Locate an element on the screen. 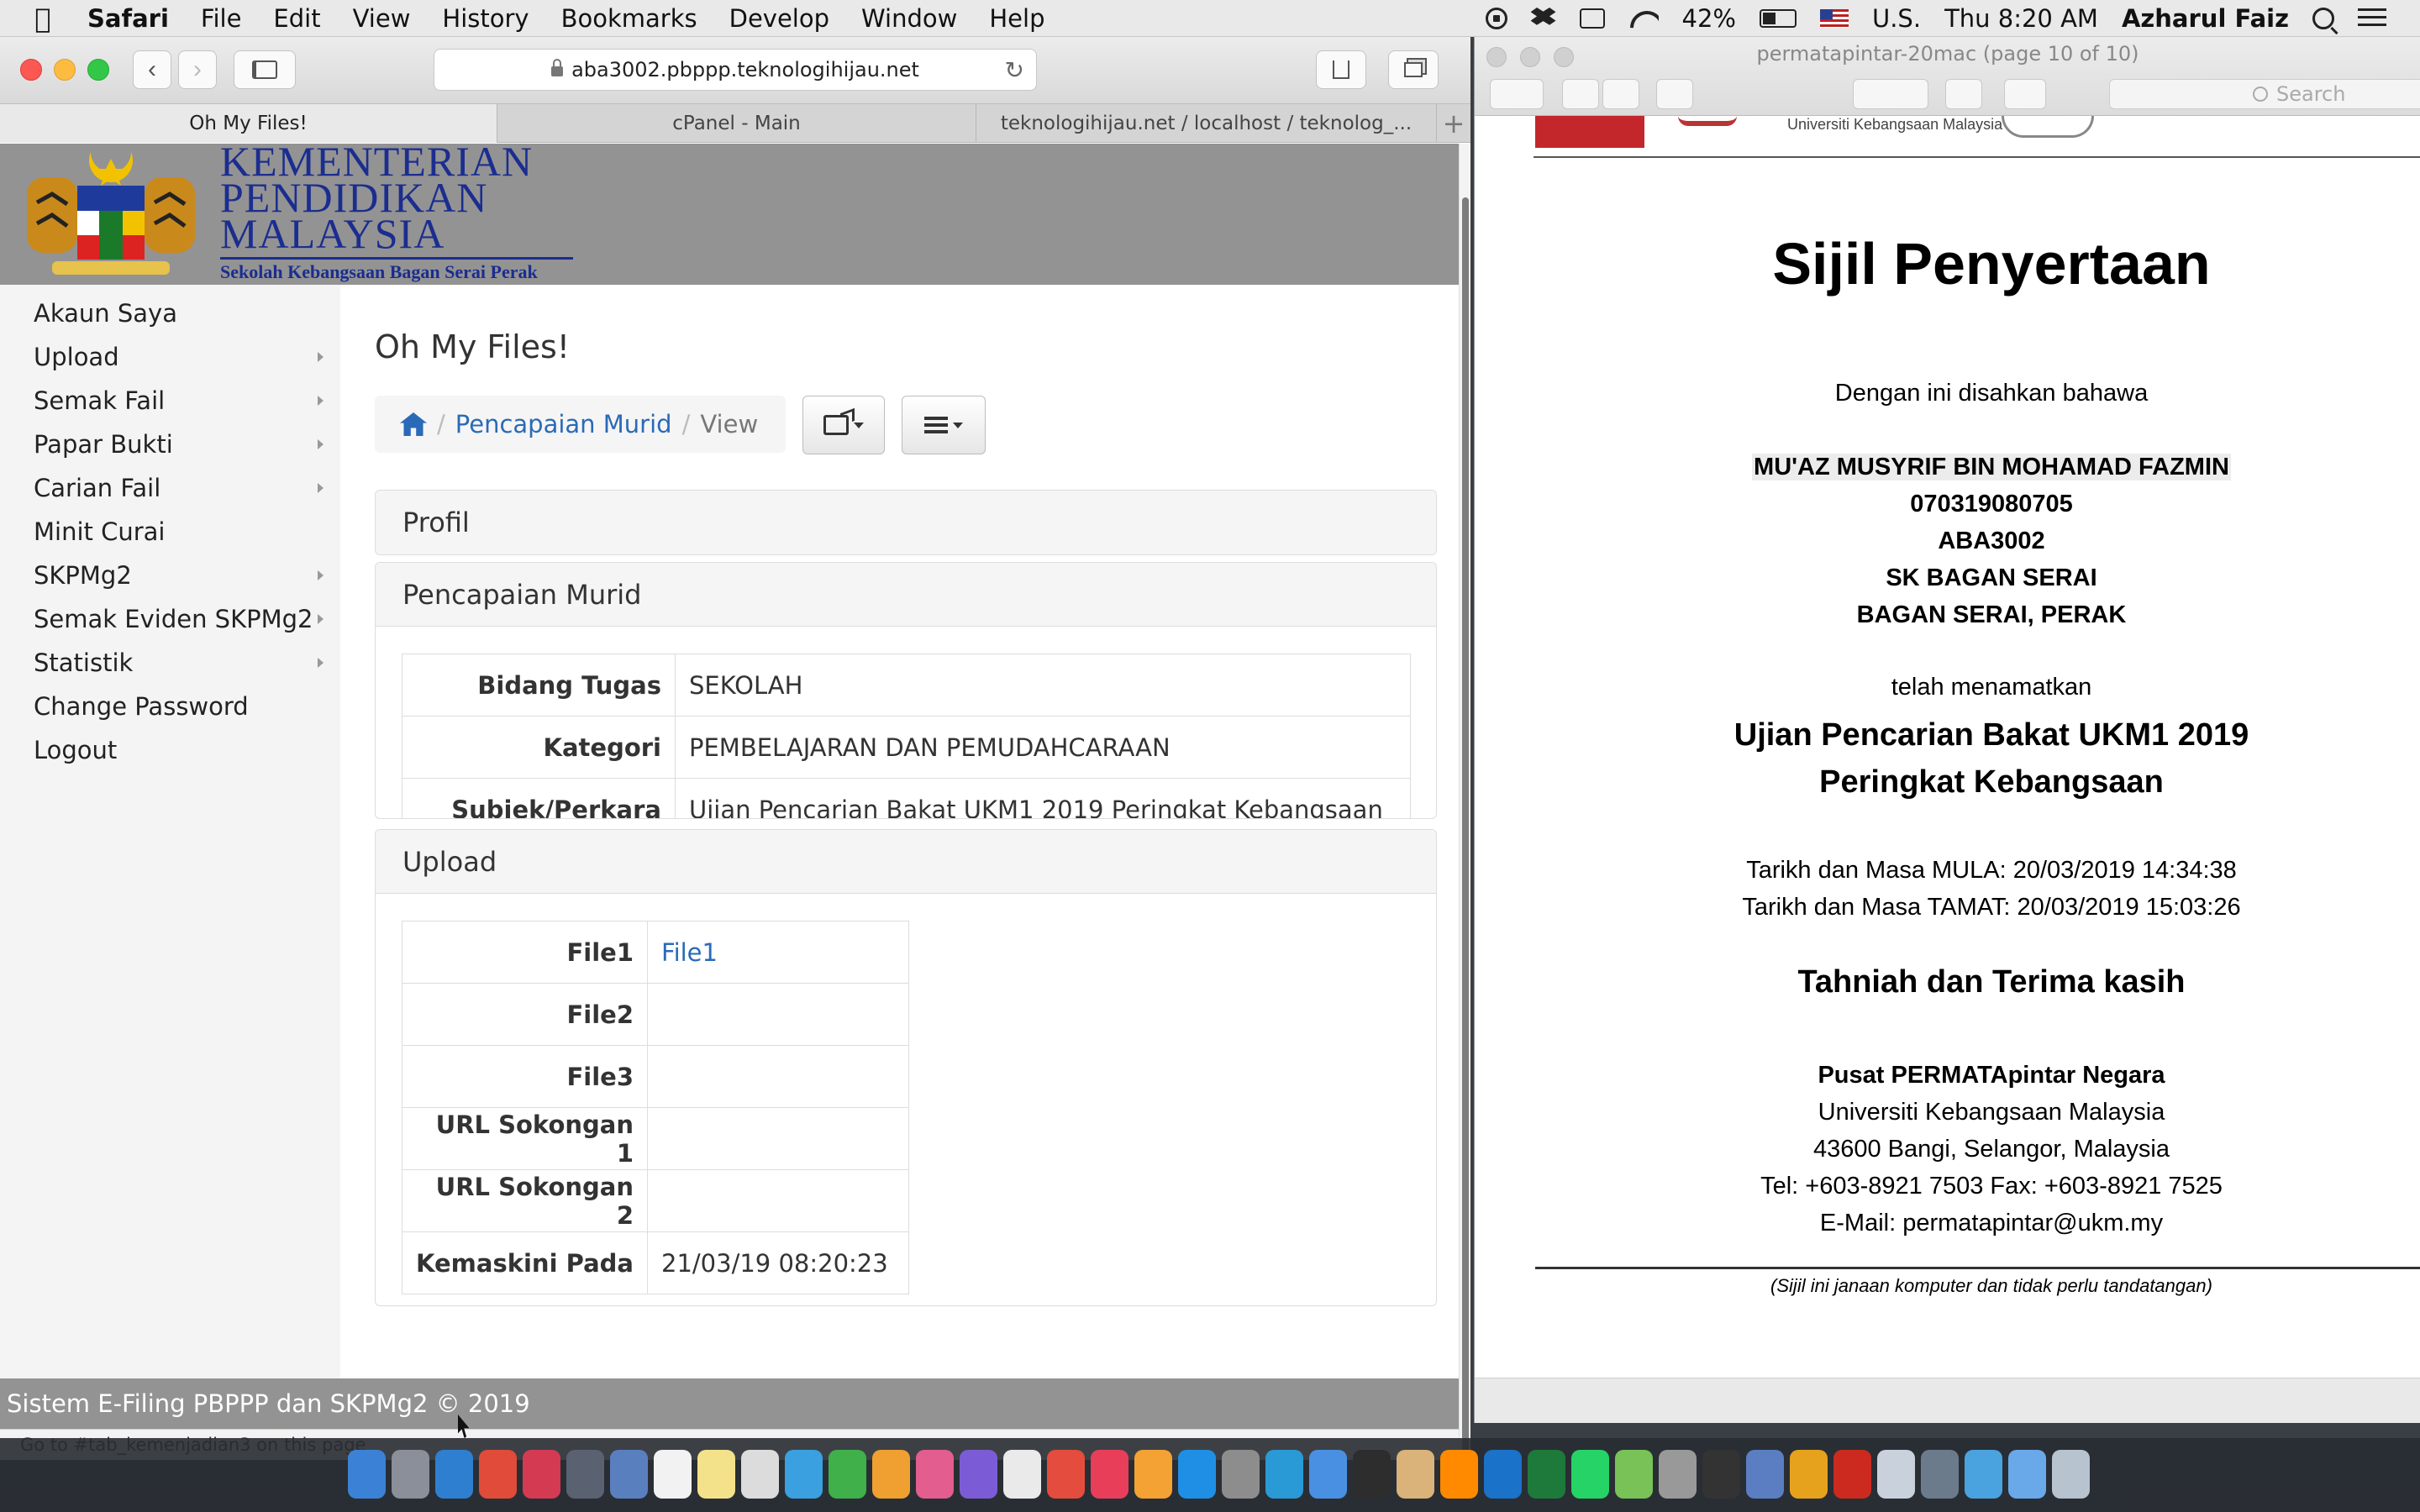  address-bar: aba3002.pbppp.teknologihijau.net ↻ is located at coordinates (735, 70).